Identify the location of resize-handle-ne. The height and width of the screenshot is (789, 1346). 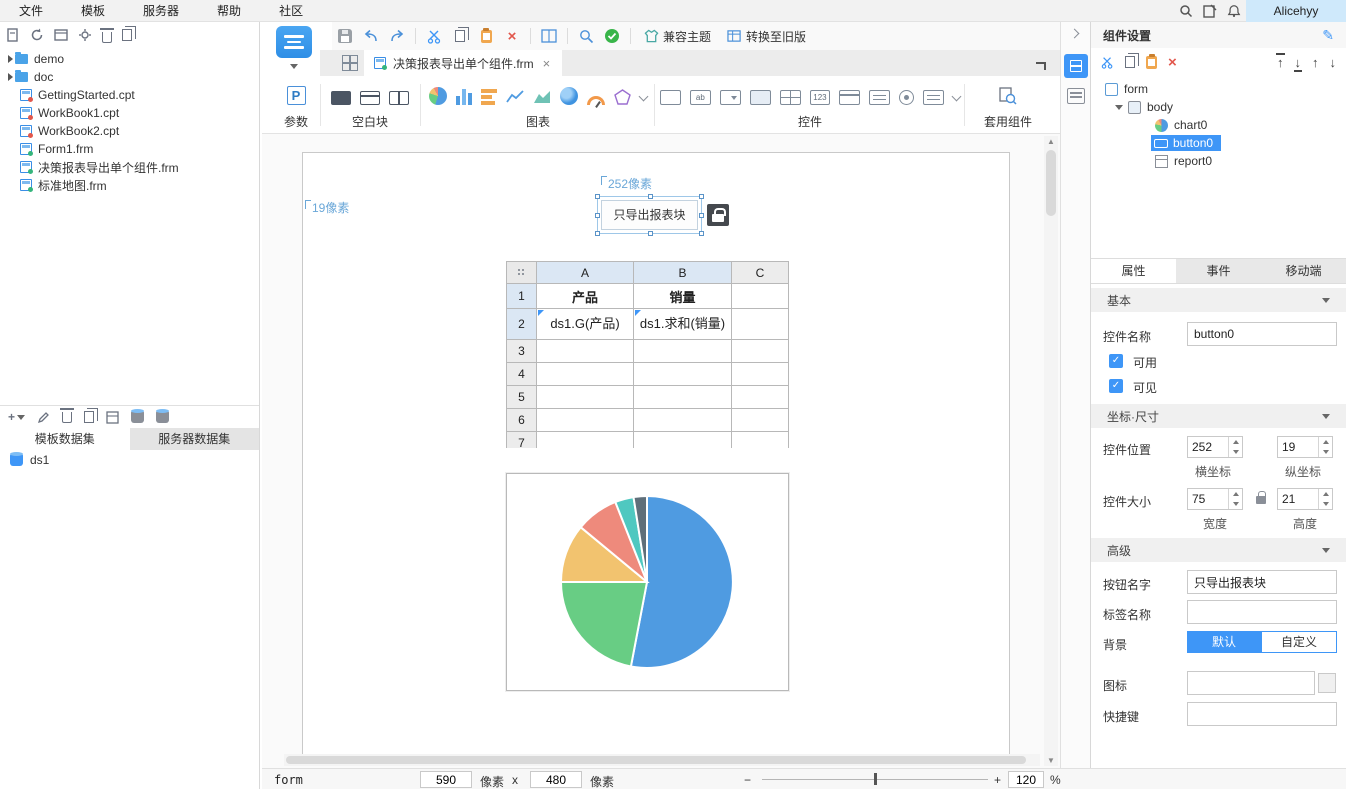
(701, 196).